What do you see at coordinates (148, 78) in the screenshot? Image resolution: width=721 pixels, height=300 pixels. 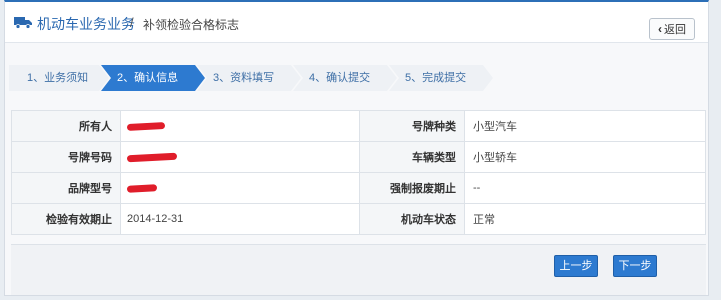 I see `step-label: 2、确认信息` at bounding box center [148, 78].